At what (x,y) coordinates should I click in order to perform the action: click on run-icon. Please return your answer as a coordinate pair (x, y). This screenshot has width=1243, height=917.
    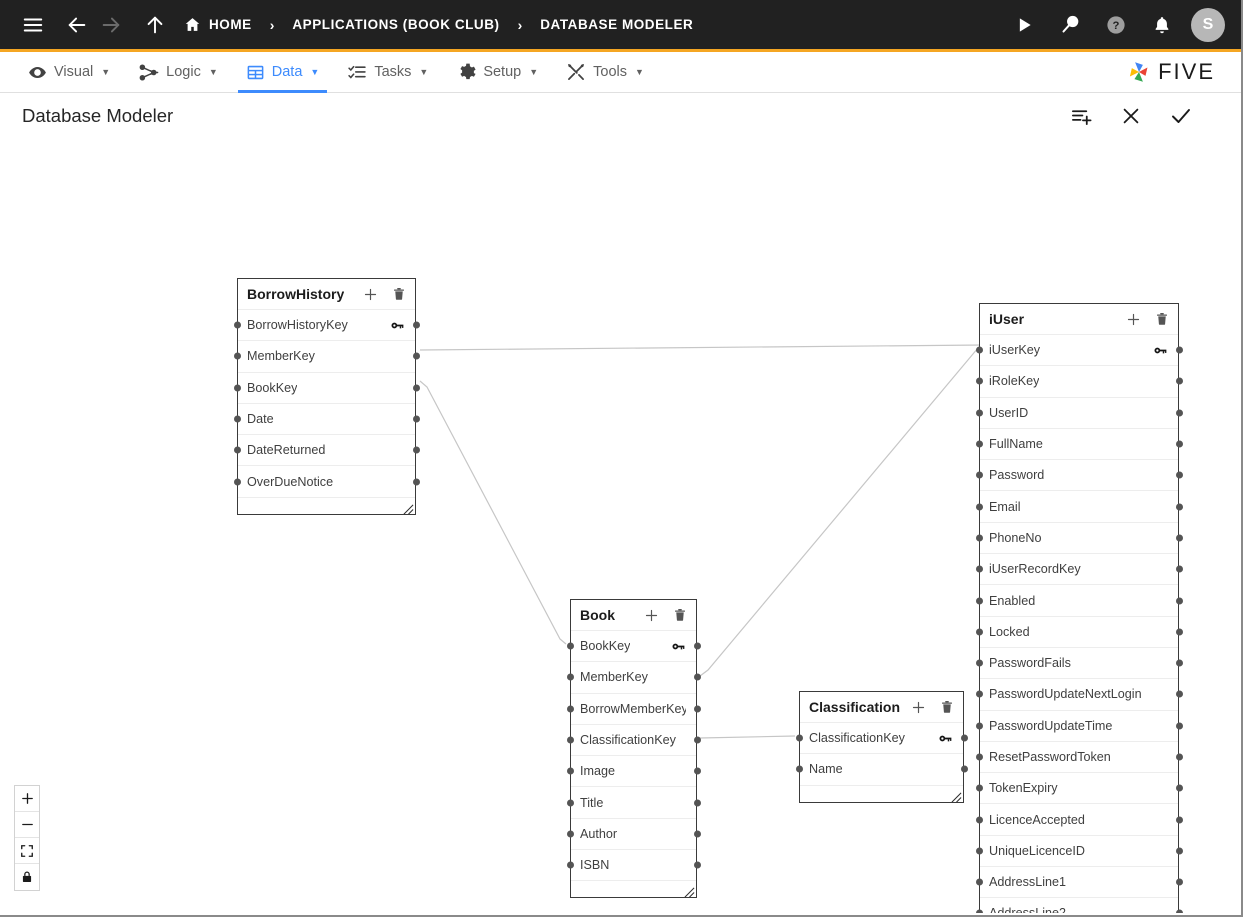
    Looking at the image, I should click on (1024, 25).